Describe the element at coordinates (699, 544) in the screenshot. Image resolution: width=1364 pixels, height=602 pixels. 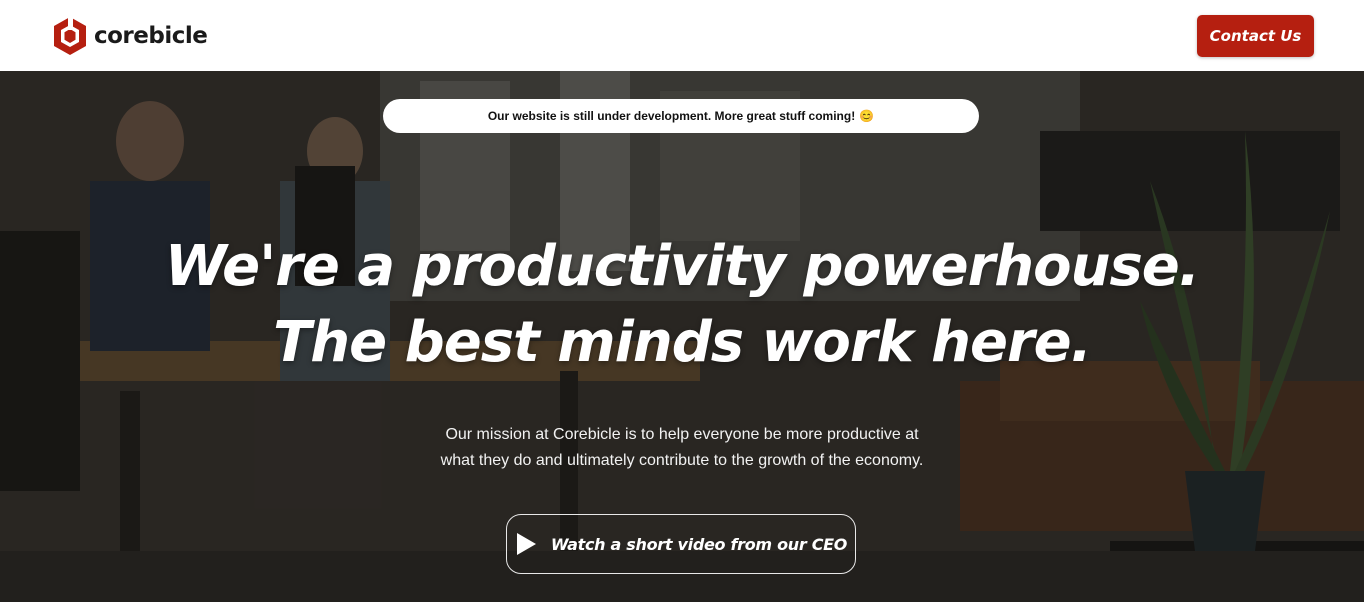
I see `video-button-label: Watch a short video from our CEO` at that location.